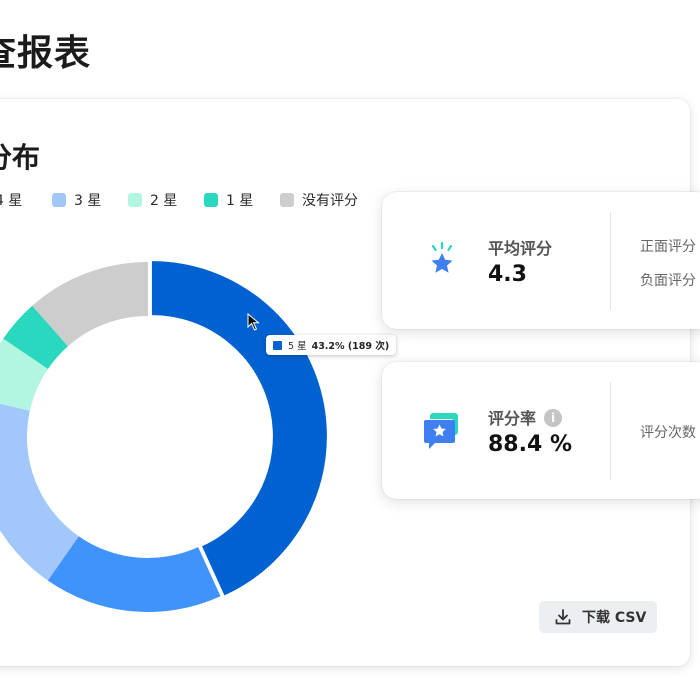  Describe the element at coordinates (530, 444) in the screenshot. I see `rating-rate-value: 88.4 %` at that location.